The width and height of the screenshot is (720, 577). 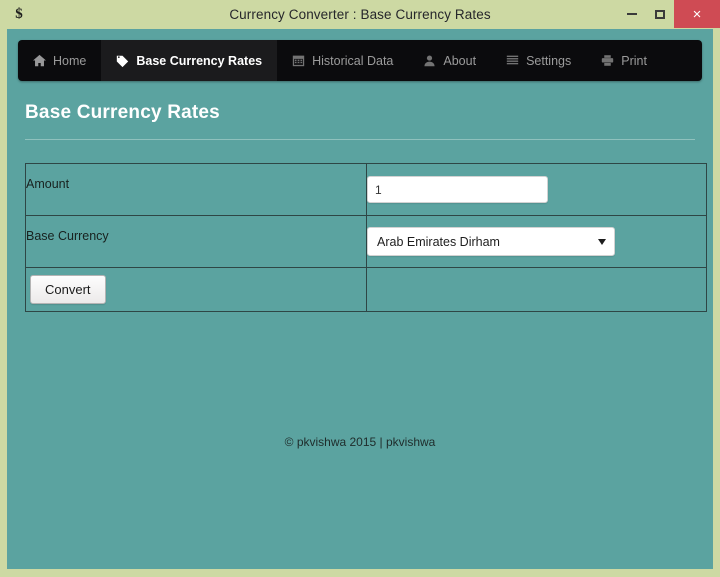 I want to click on window-controls: ×, so click(x=669, y=14).